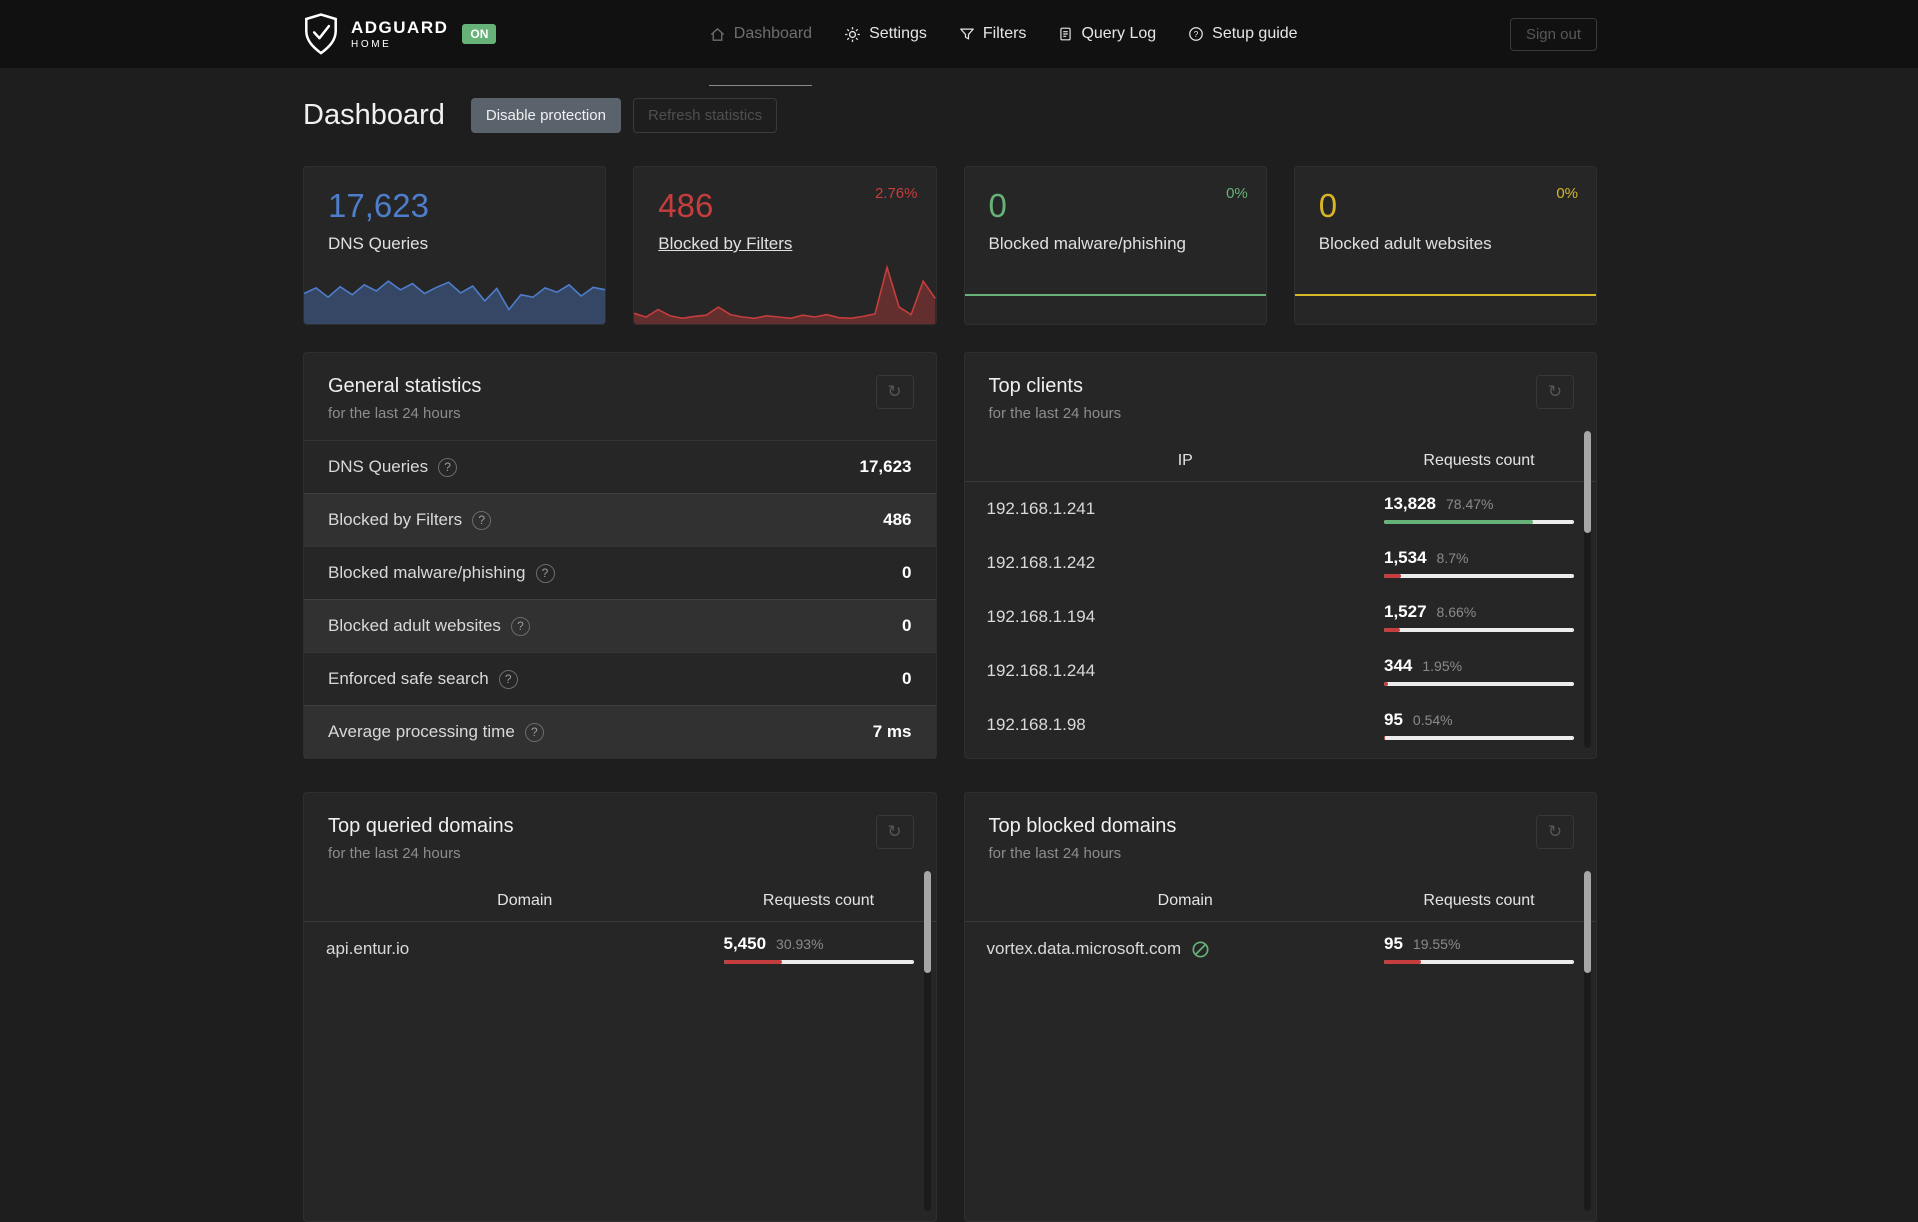  What do you see at coordinates (1185, 460) in the screenshot?
I see `column-header-ip: IP` at bounding box center [1185, 460].